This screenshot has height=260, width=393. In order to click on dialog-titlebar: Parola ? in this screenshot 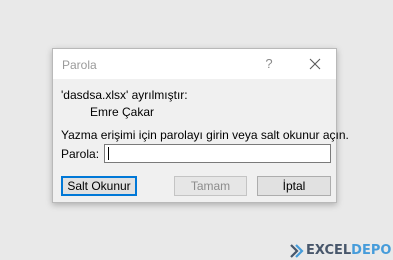, I will do `click(194, 64)`.